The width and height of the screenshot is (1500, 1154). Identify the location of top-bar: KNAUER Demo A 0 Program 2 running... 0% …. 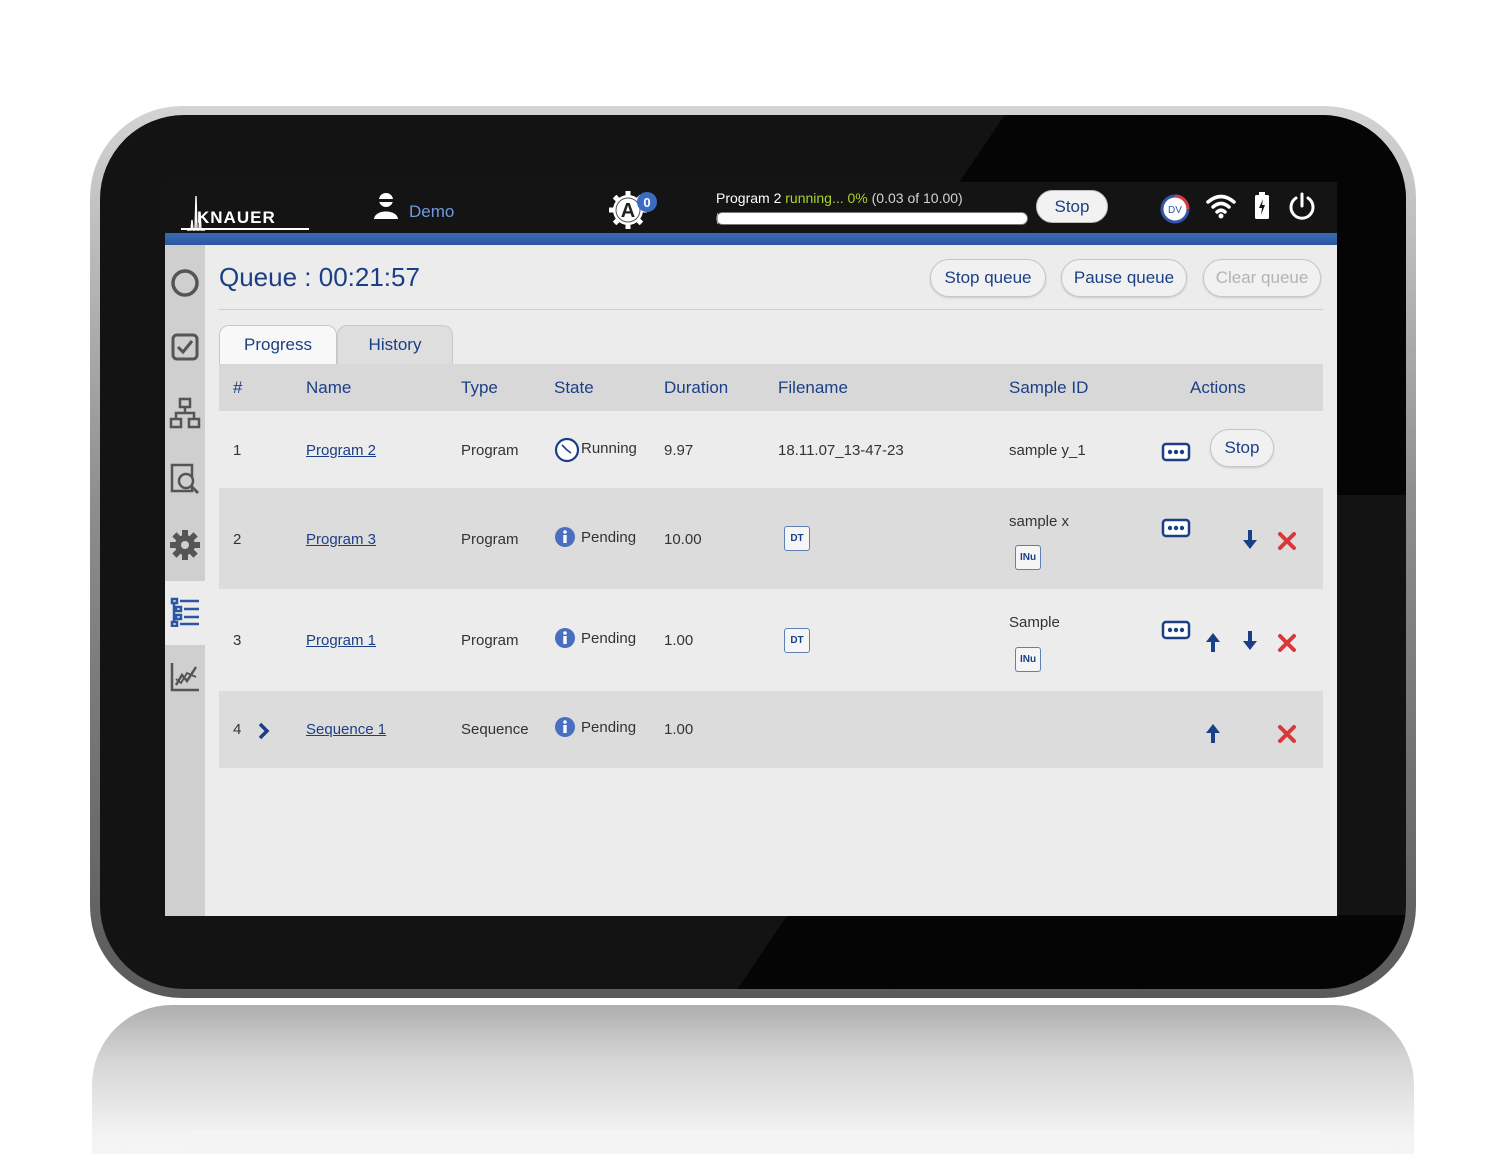
(751, 208).